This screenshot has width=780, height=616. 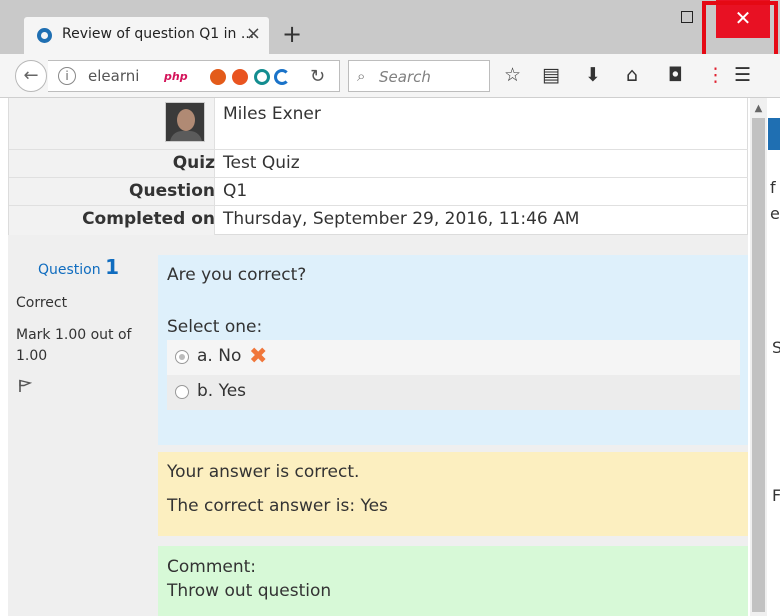 I want to click on background-text-fragment: f, so click(x=773, y=187).